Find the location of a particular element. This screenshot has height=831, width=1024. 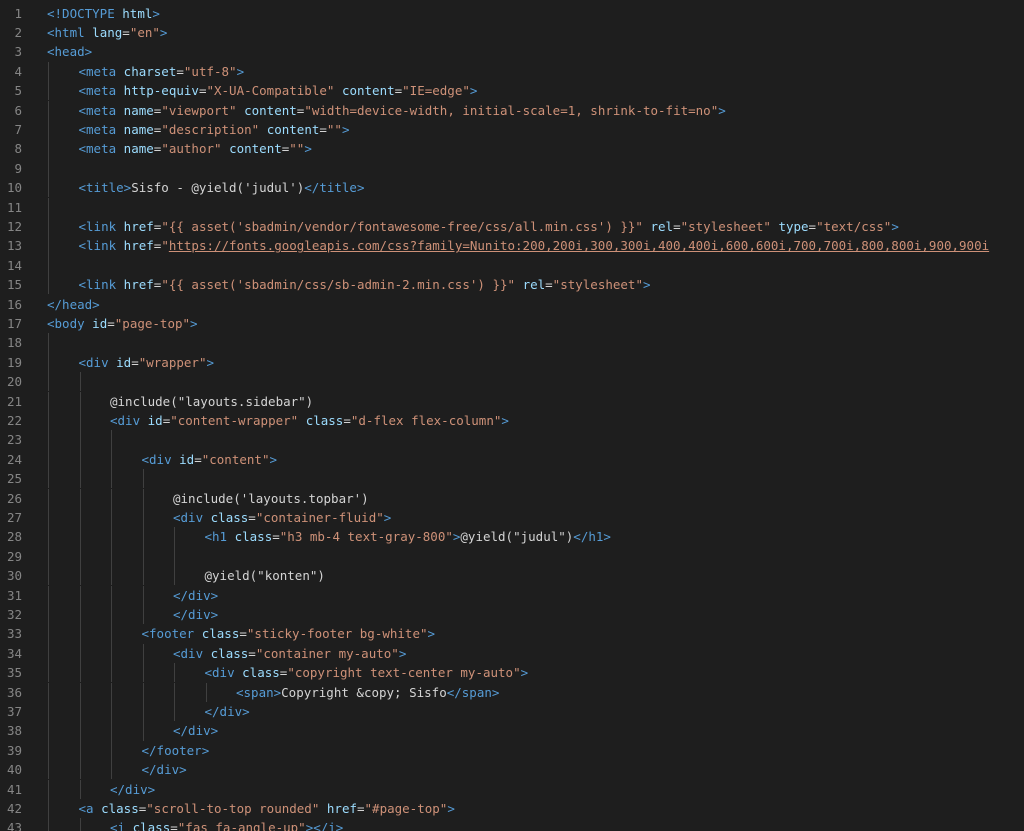

code-line: 8 <meta name="author" content=""> is located at coordinates (512, 149).